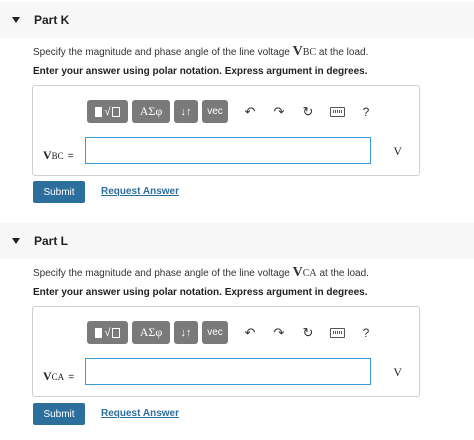  What do you see at coordinates (237, 20) in the screenshot?
I see `part-k-header: Part K` at bounding box center [237, 20].